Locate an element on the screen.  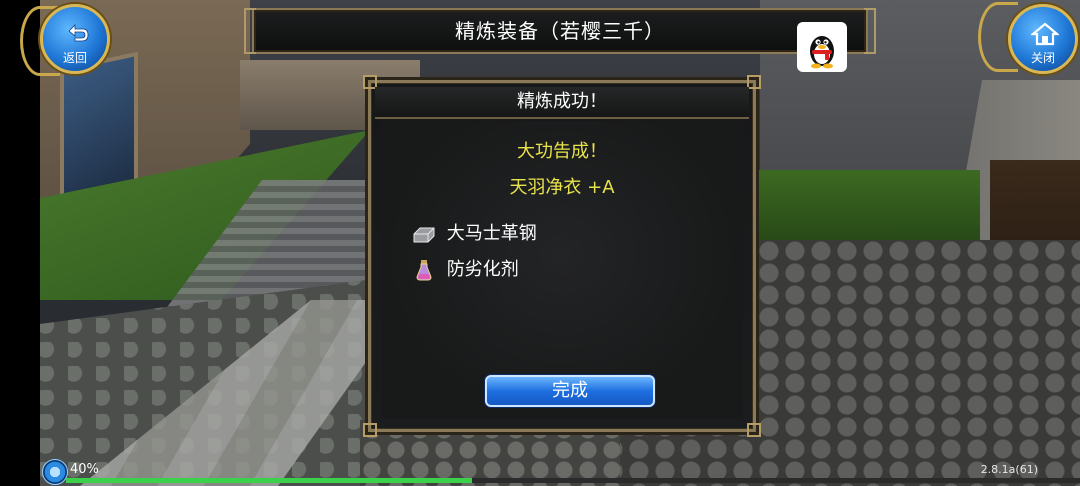
back-button: 返回 is located at coordinates (75, 39).